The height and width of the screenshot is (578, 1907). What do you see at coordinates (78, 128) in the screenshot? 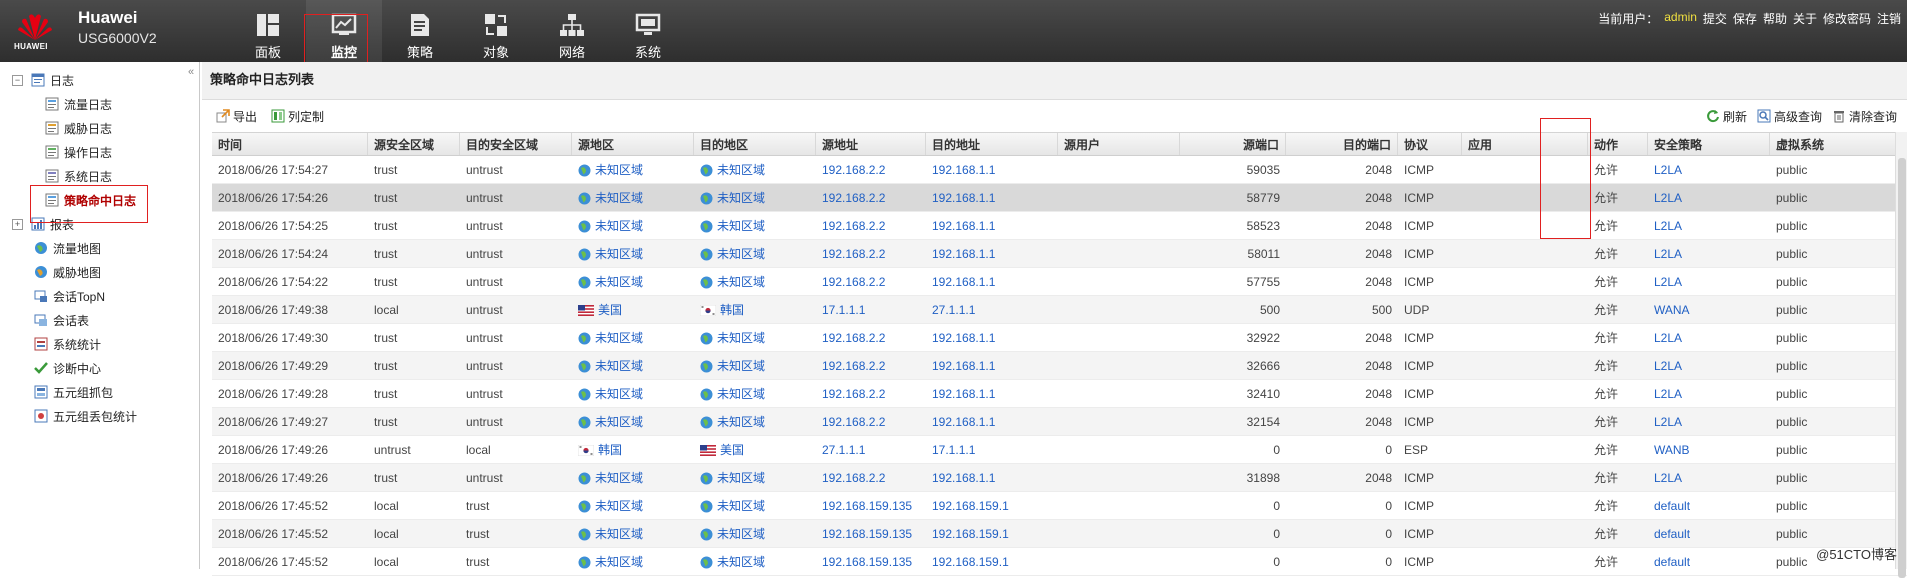
I see `sidebar-item-threat-log: 威胁日志` at bounding box center [78, 128].